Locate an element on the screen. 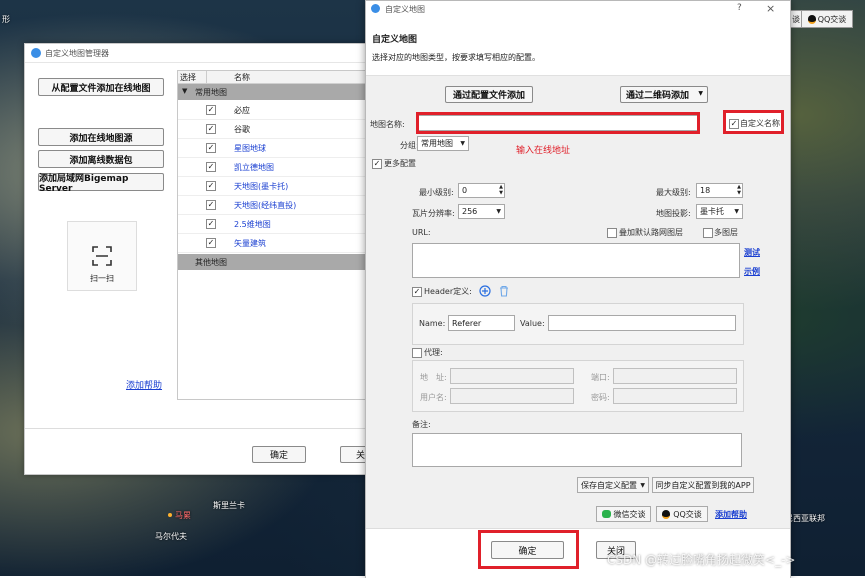 This screenshot has width=865, height=578. map-label: 马尔代夫 is located at coordinates (171, 536).